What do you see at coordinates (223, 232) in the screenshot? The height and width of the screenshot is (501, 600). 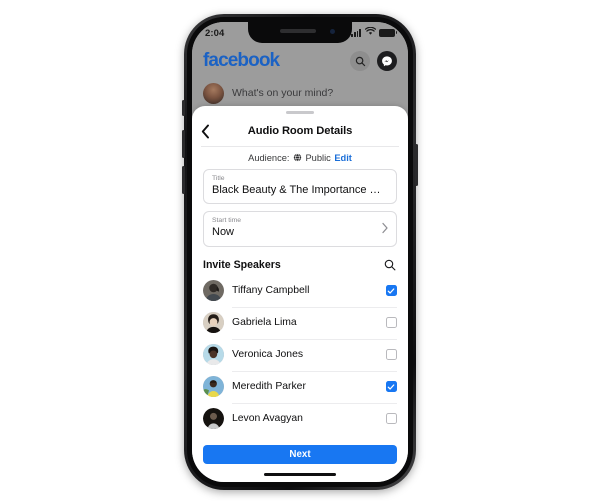 I see `start-time-field-value: Now` at bounding box center [223, 232].